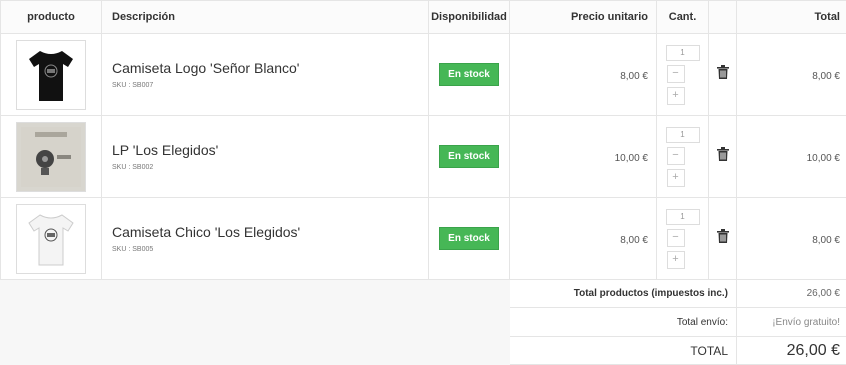 The width and height of the screenshot is (846, 365). I want to click on vinyl-record-image, so click(51, 156).